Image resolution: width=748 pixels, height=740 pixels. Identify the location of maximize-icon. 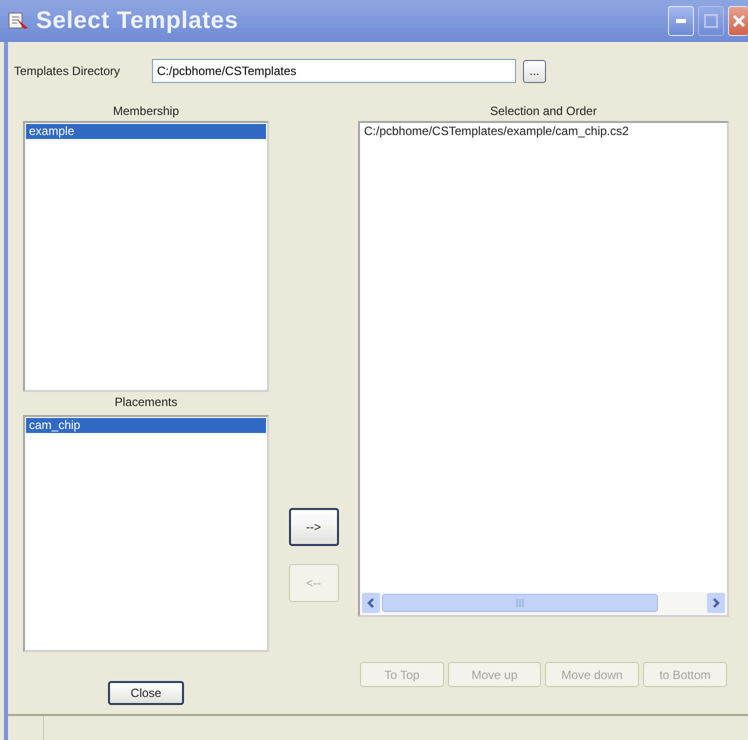
(711, 21).